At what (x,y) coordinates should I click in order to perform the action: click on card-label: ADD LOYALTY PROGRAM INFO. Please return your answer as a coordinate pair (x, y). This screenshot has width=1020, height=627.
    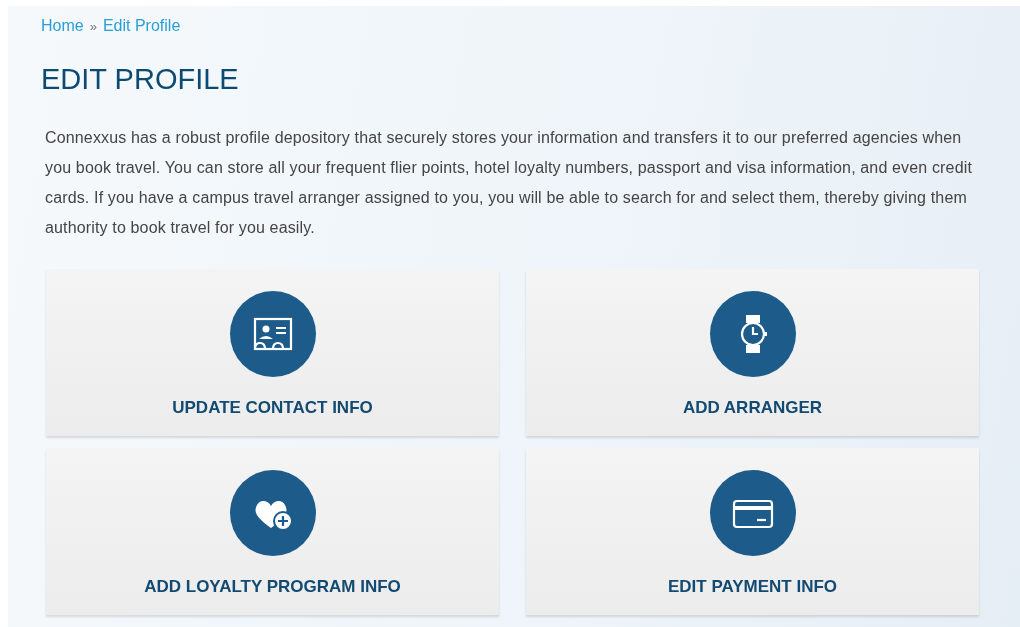
    Looking at the image, I should click on (272, 586).